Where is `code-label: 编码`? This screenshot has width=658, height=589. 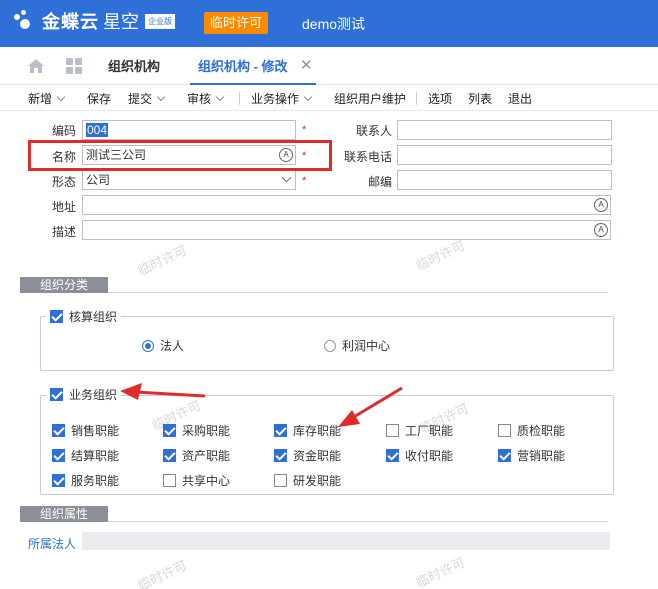
code-label: 编码 is located at coordinates (64, 131).